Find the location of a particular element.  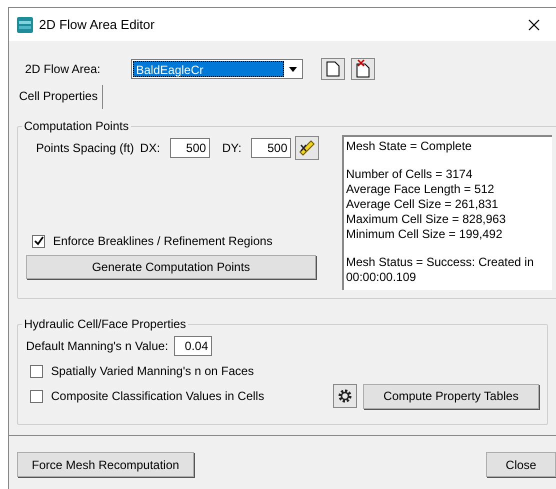

settings-icon is located at coordinates (345, 396).